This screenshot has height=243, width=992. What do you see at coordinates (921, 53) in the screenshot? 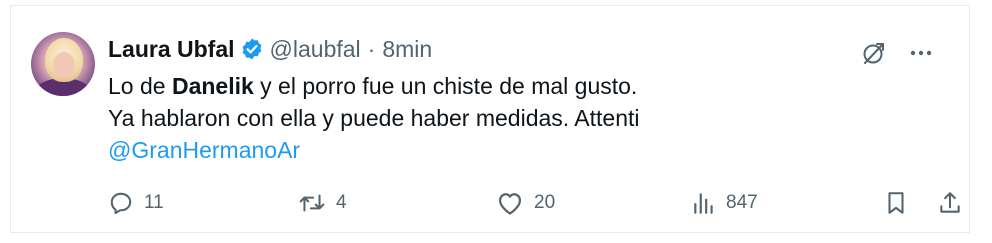
I see `more-icon` at bounding box center [921, 53].